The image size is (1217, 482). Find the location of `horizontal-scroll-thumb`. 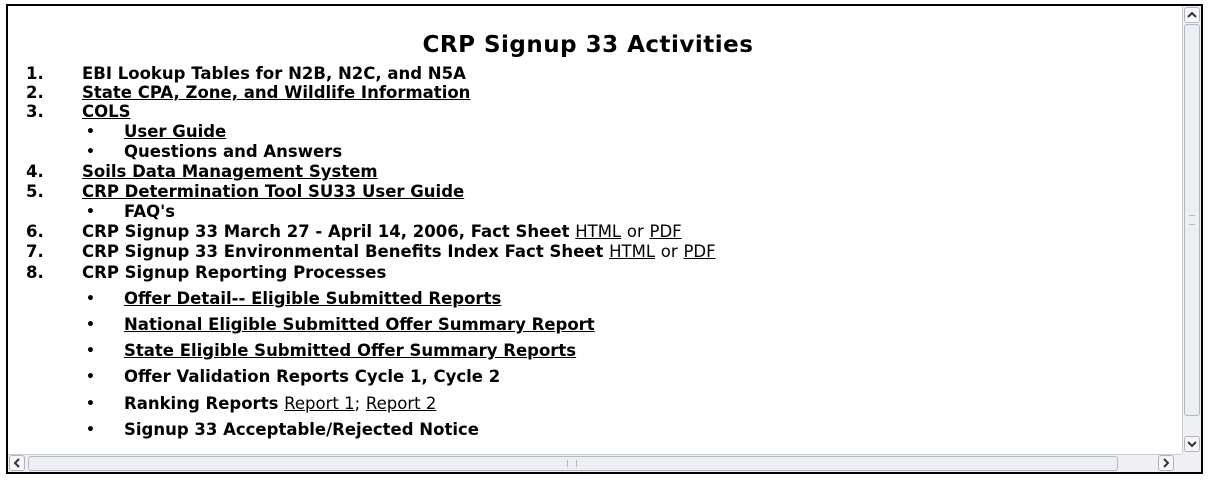

horizontal-scroll-thumb is located at coordinates (573, 463).